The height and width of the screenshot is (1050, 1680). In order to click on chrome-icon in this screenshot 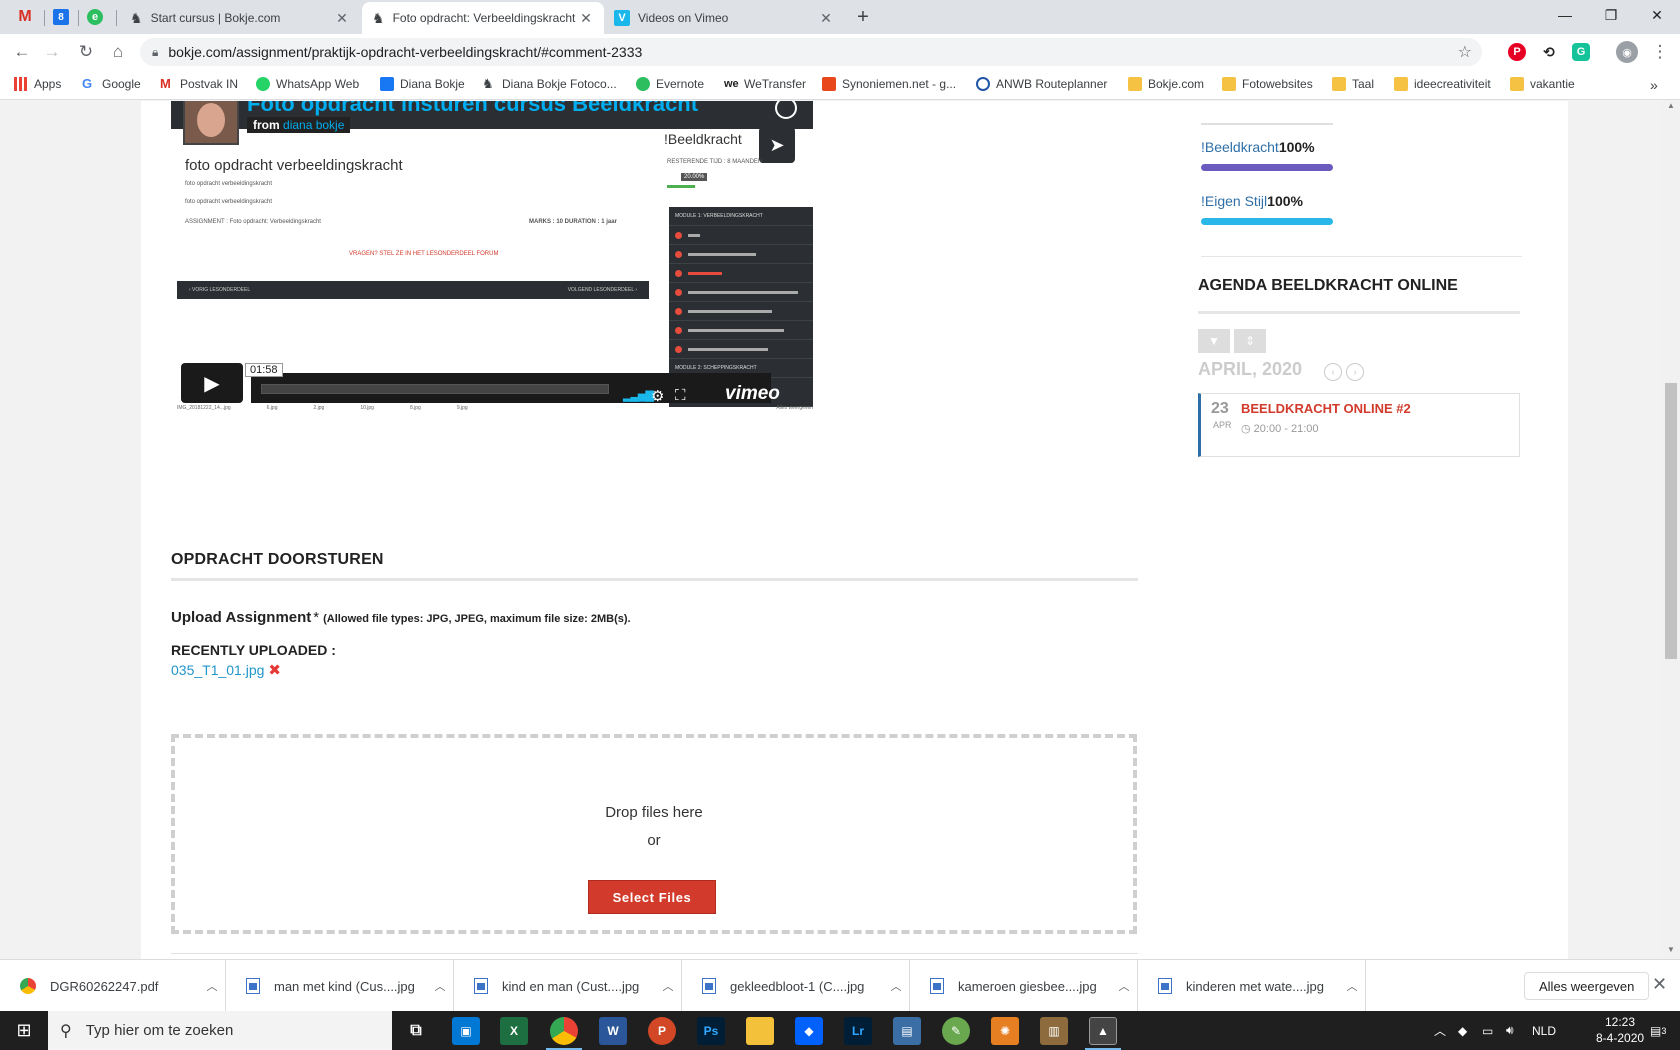, I will do `click(564, 1031)`.